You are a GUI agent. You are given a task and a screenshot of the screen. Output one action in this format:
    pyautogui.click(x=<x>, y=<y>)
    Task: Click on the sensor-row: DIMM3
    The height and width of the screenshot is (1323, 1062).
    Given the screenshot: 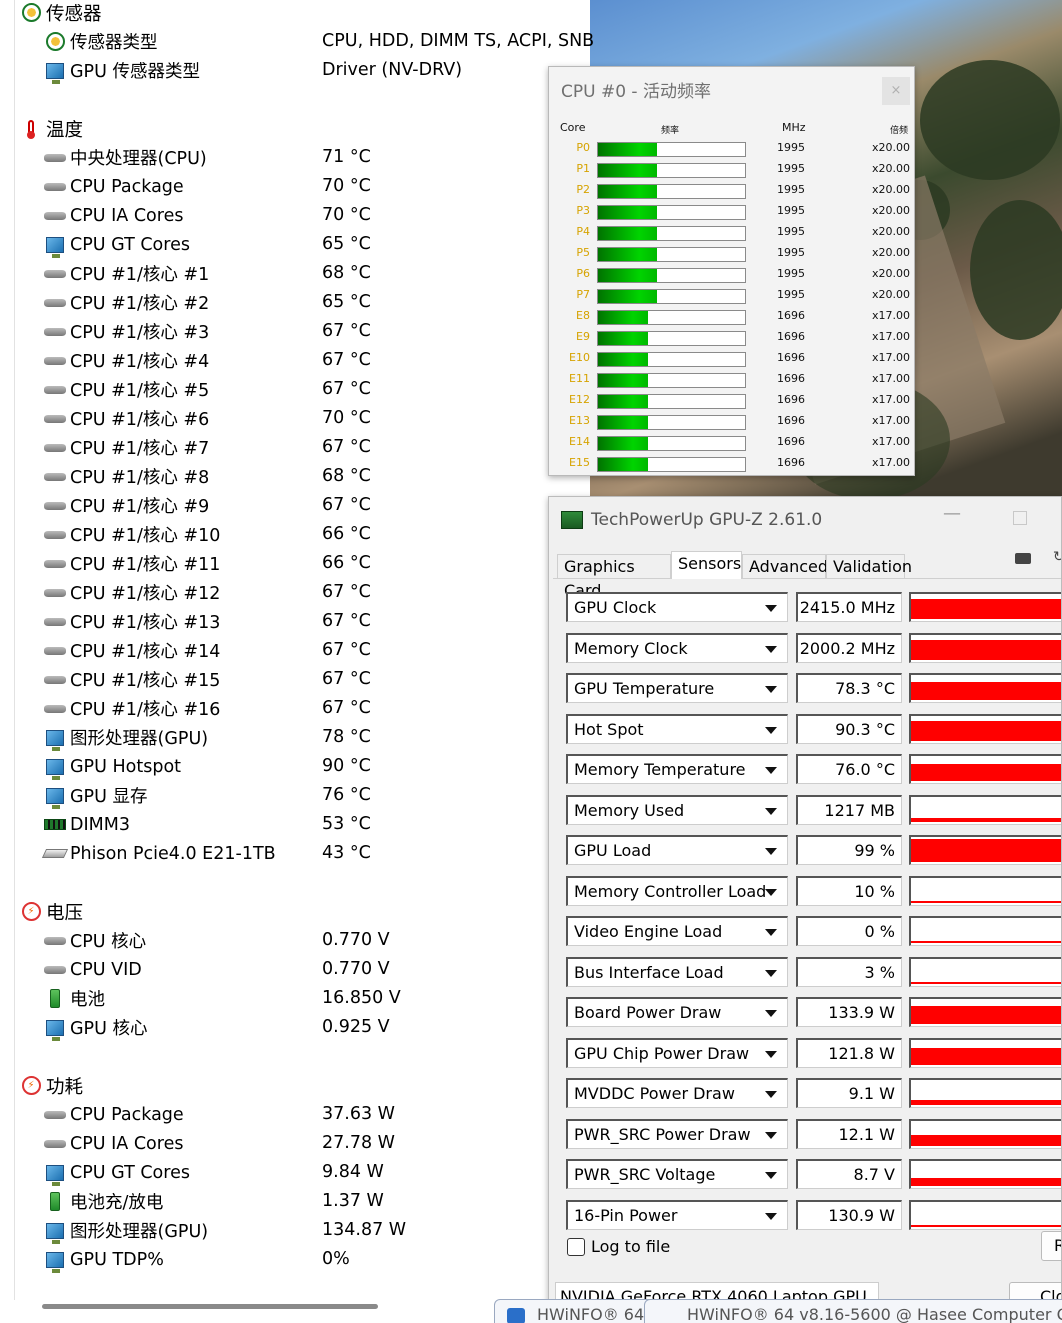 What is the action you would take?
    pyautogui.click(x=87, y=824)
    